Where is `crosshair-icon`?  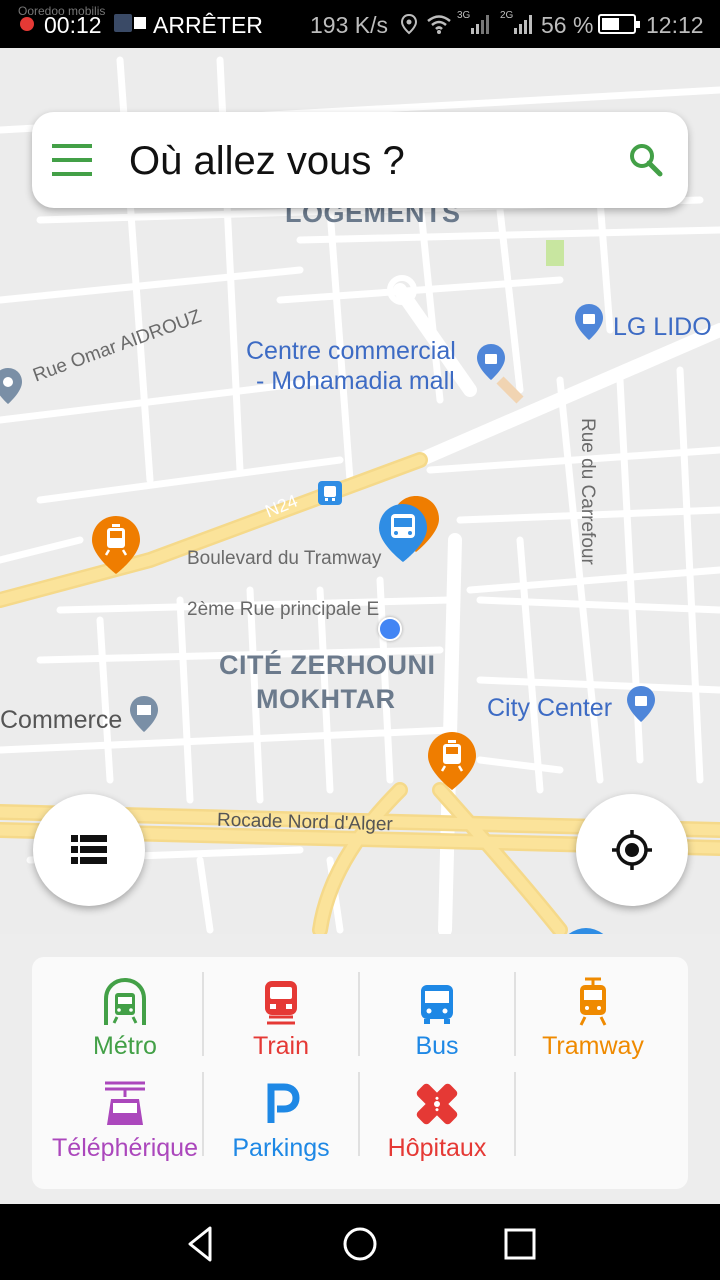 crosshair-icon is located at coordinates (632, 850).